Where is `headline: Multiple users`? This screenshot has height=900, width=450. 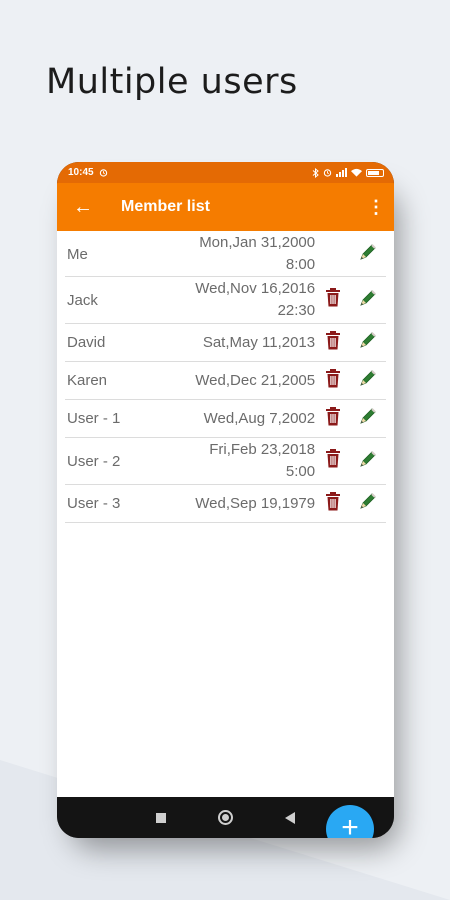 headline: Multiple users is located at coordinates (172, 82).